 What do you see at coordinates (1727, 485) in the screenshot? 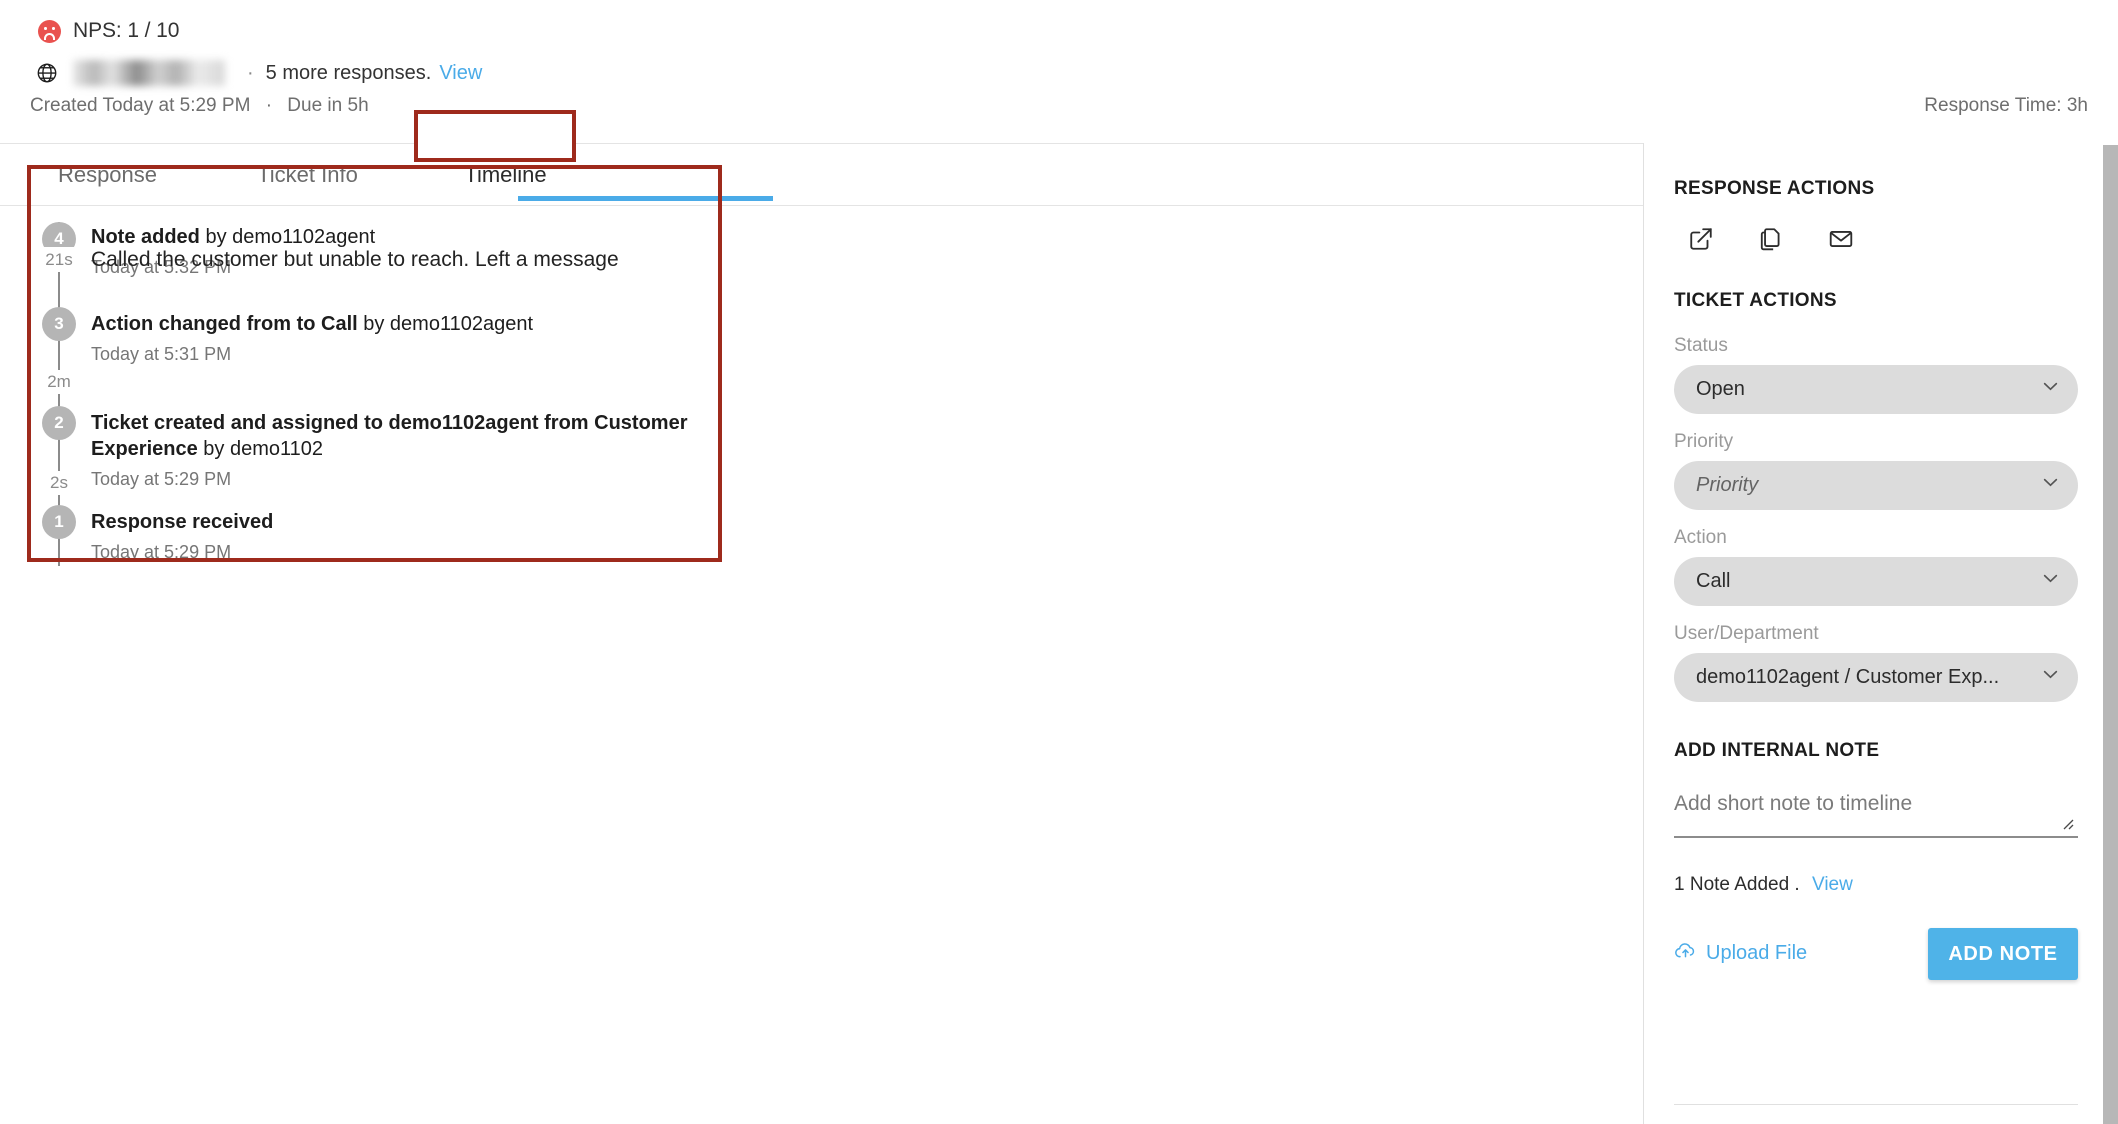
I see `priority-select-value: Priority` at bounding box center [1727, 485].